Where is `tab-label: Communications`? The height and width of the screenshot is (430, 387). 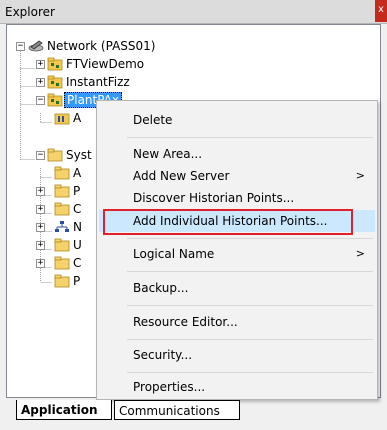 tab-label: Communications is located at coordinates (169, 411).